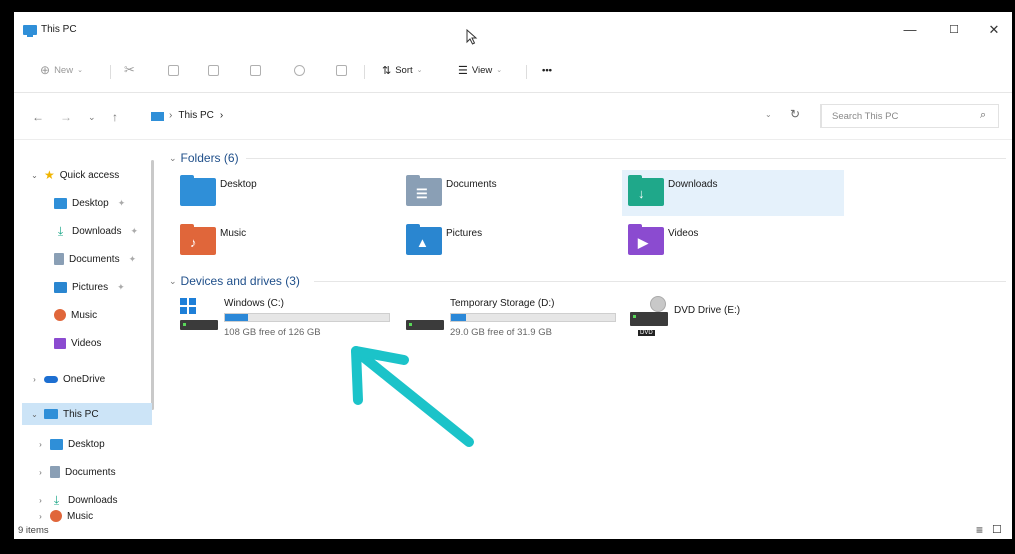 This screenshot has width=1015, height=554. What do you see at coordinates (115, 117) in the screenshot?
I see `up-button: ↑` at bounding box center [115, 117].